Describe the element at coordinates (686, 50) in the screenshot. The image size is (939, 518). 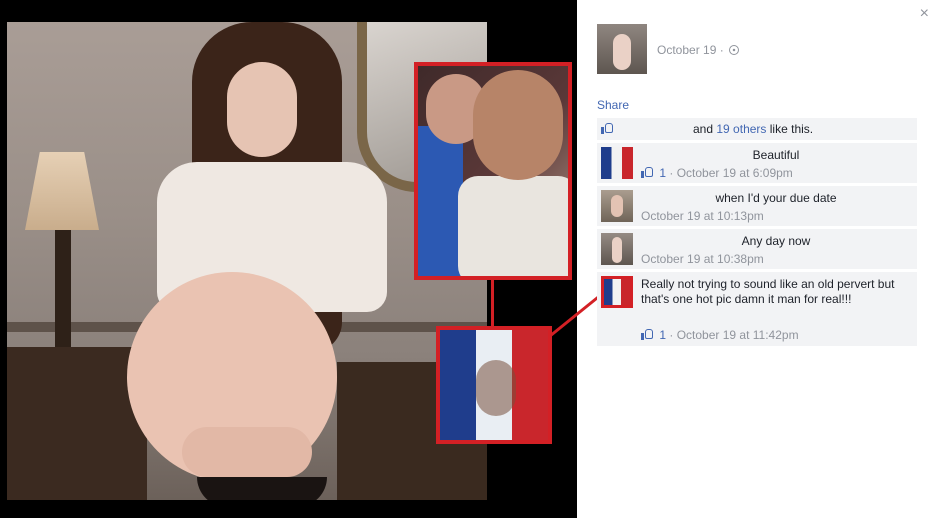
I see `post-date: October 19` at that location.